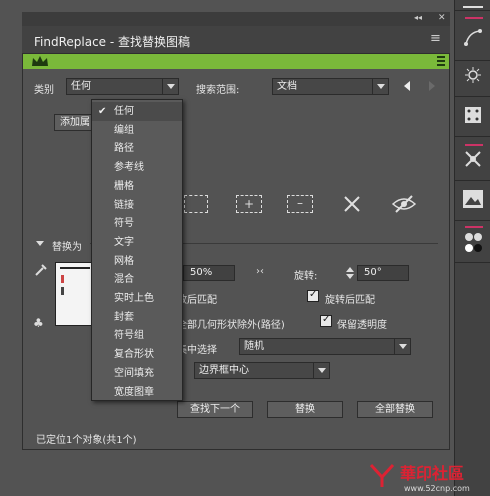 This screenshot has width=490, height=496. Describe the element at coordinates (137, 242) in the screenshot. I see `dropdown-option: 文字` at that location.